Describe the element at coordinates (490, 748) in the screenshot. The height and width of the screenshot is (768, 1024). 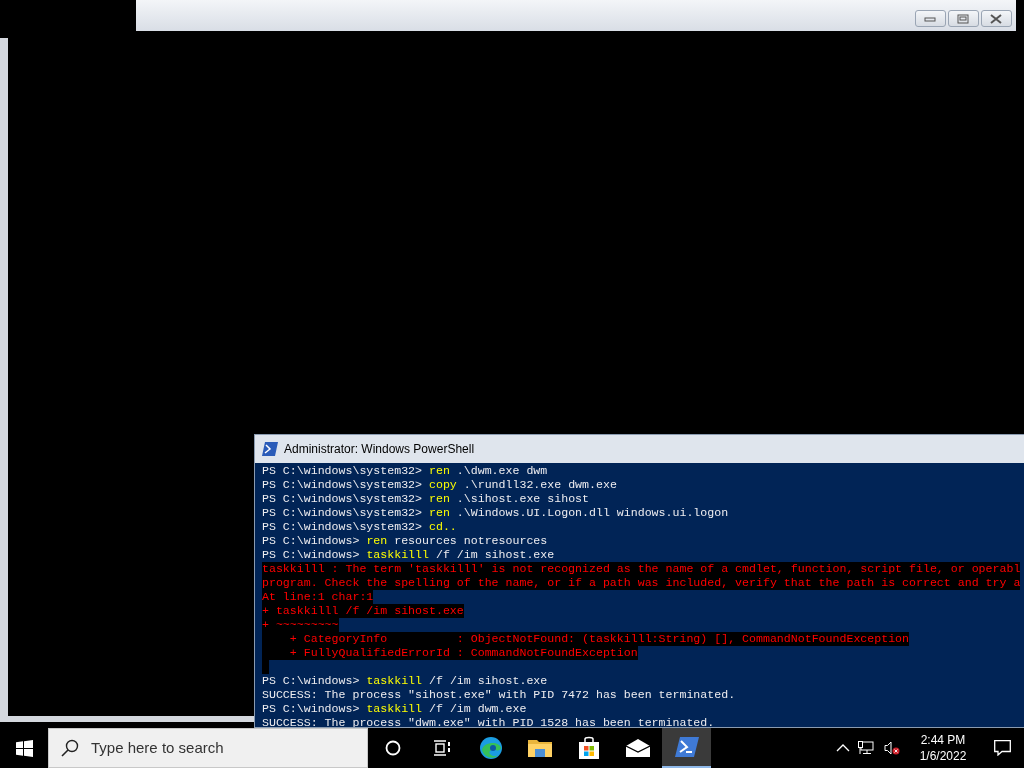
I see `edge-browser-icon` at that location.